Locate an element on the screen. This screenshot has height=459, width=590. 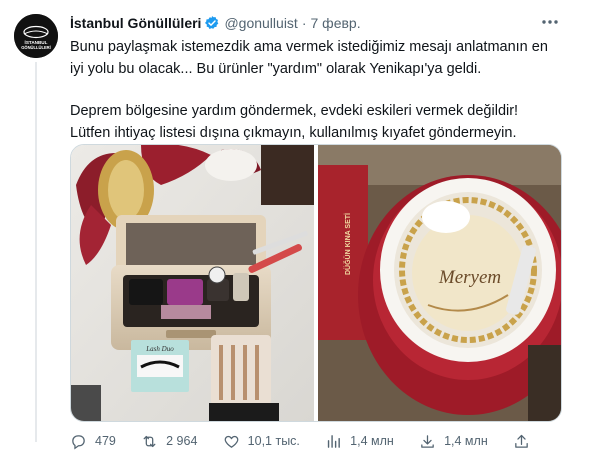
like-count: 10,1 тыс. is located at coordinates (273, 441).